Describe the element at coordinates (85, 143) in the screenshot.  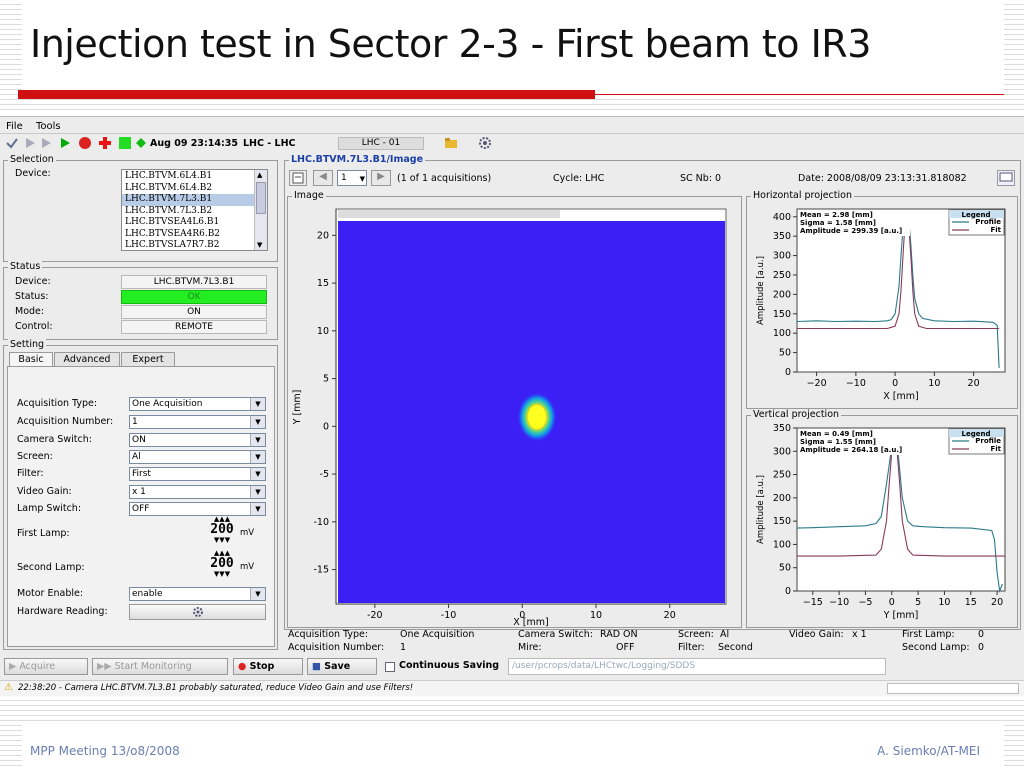
I see `stop-icon` at that location.